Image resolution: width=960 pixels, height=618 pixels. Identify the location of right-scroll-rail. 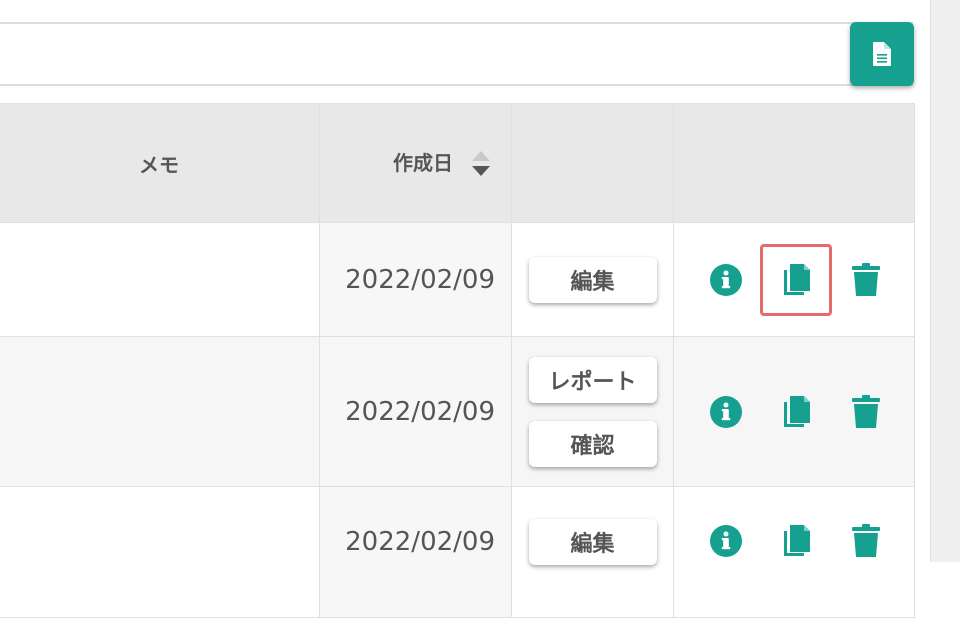
(945, 281).